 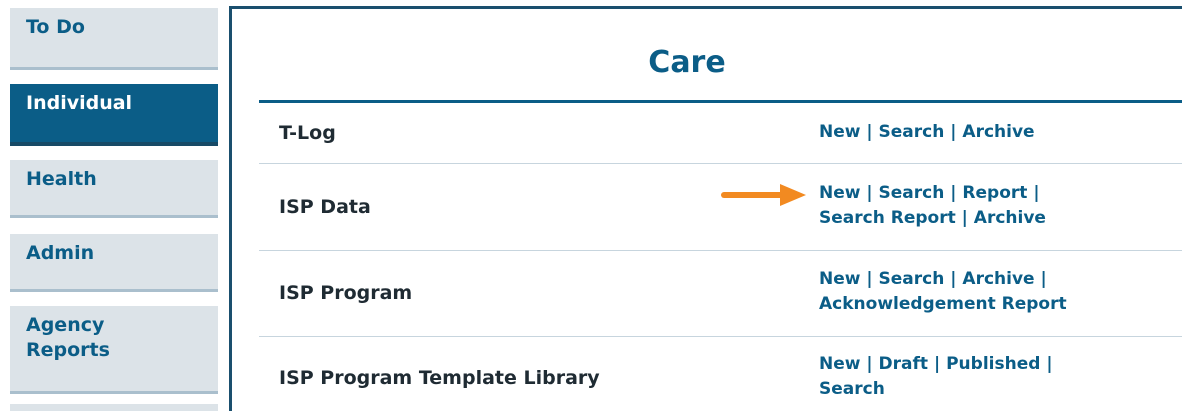 What do you see at coordinates (904, 364) in the screenshot?
I see `draft-link: Draft` at bounding box center [904, 364].